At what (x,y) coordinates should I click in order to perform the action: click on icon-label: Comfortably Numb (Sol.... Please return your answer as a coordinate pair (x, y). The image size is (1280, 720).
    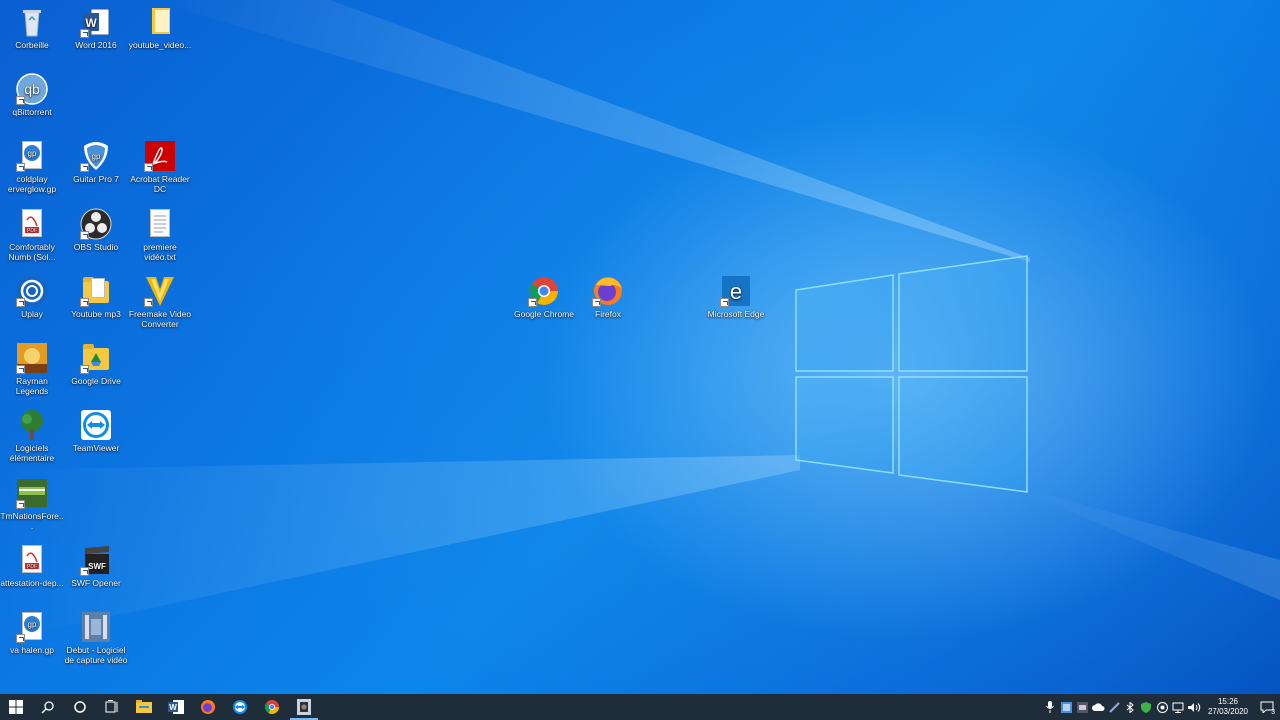
    Looking at the image, I should click on (32, 252).